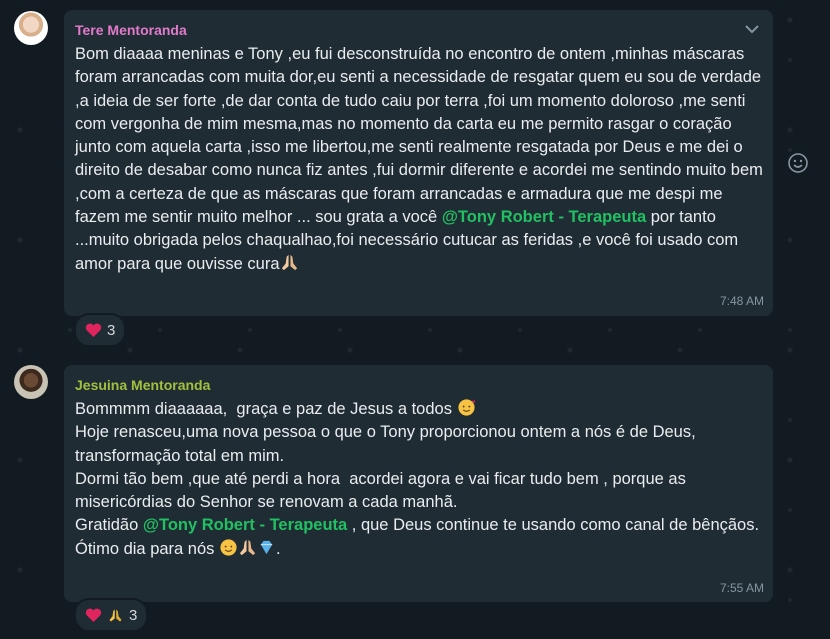 The height and width of the screenshot is (639, 830). I want to click on sender-name: Jesuina Mentoranda, so click(142, 385).